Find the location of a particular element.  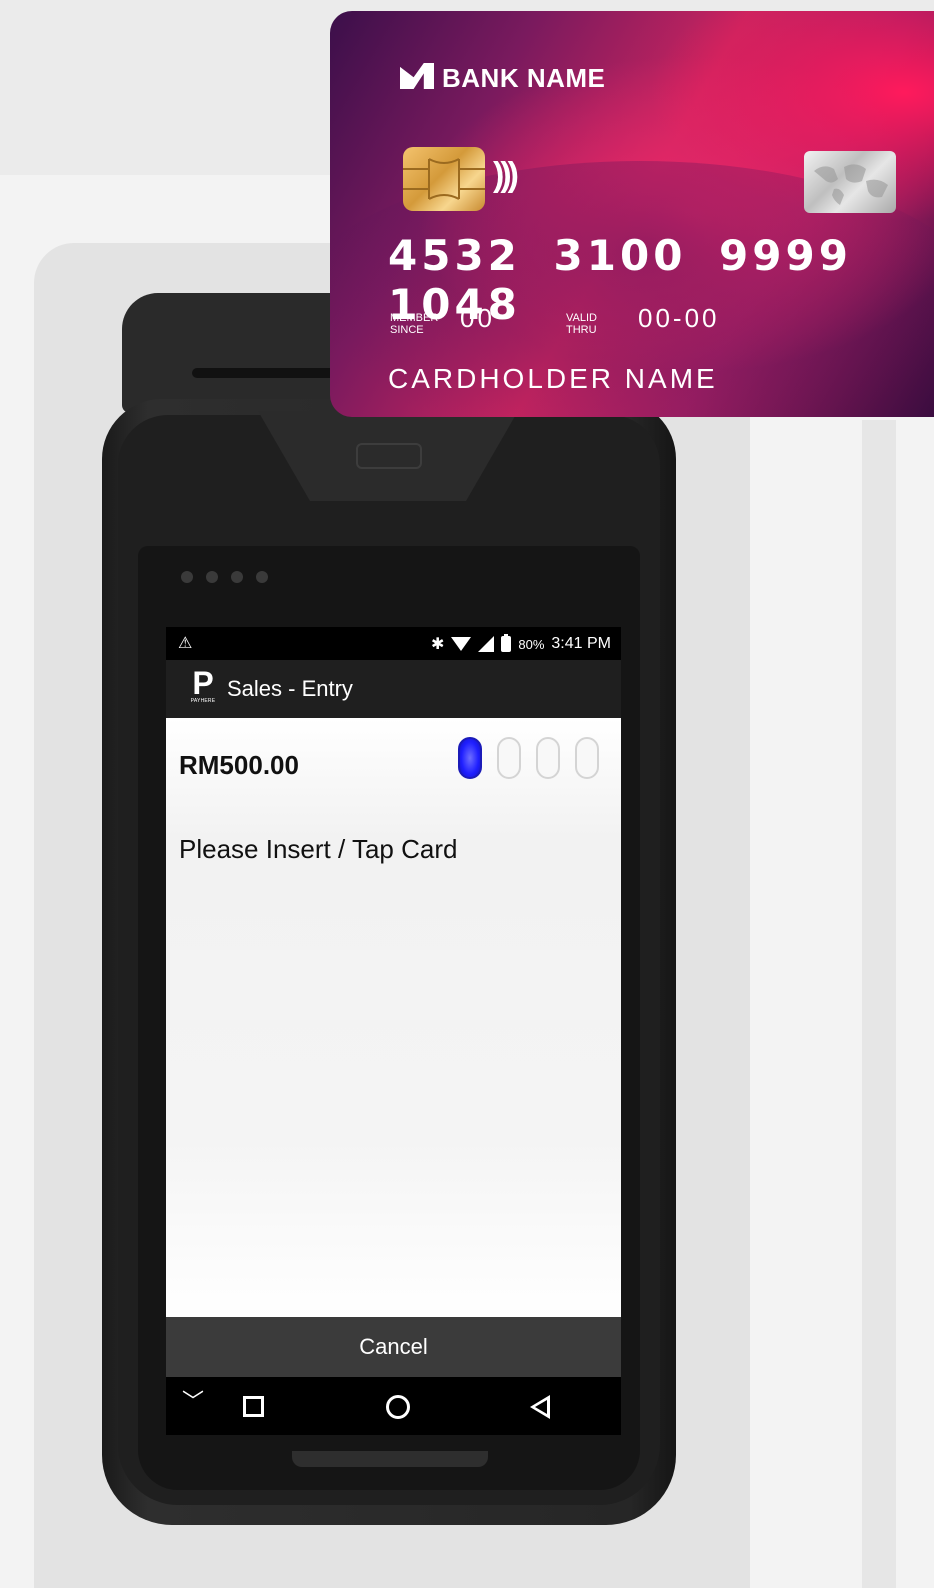

hologram-icon is located at coordinates (850, 182).